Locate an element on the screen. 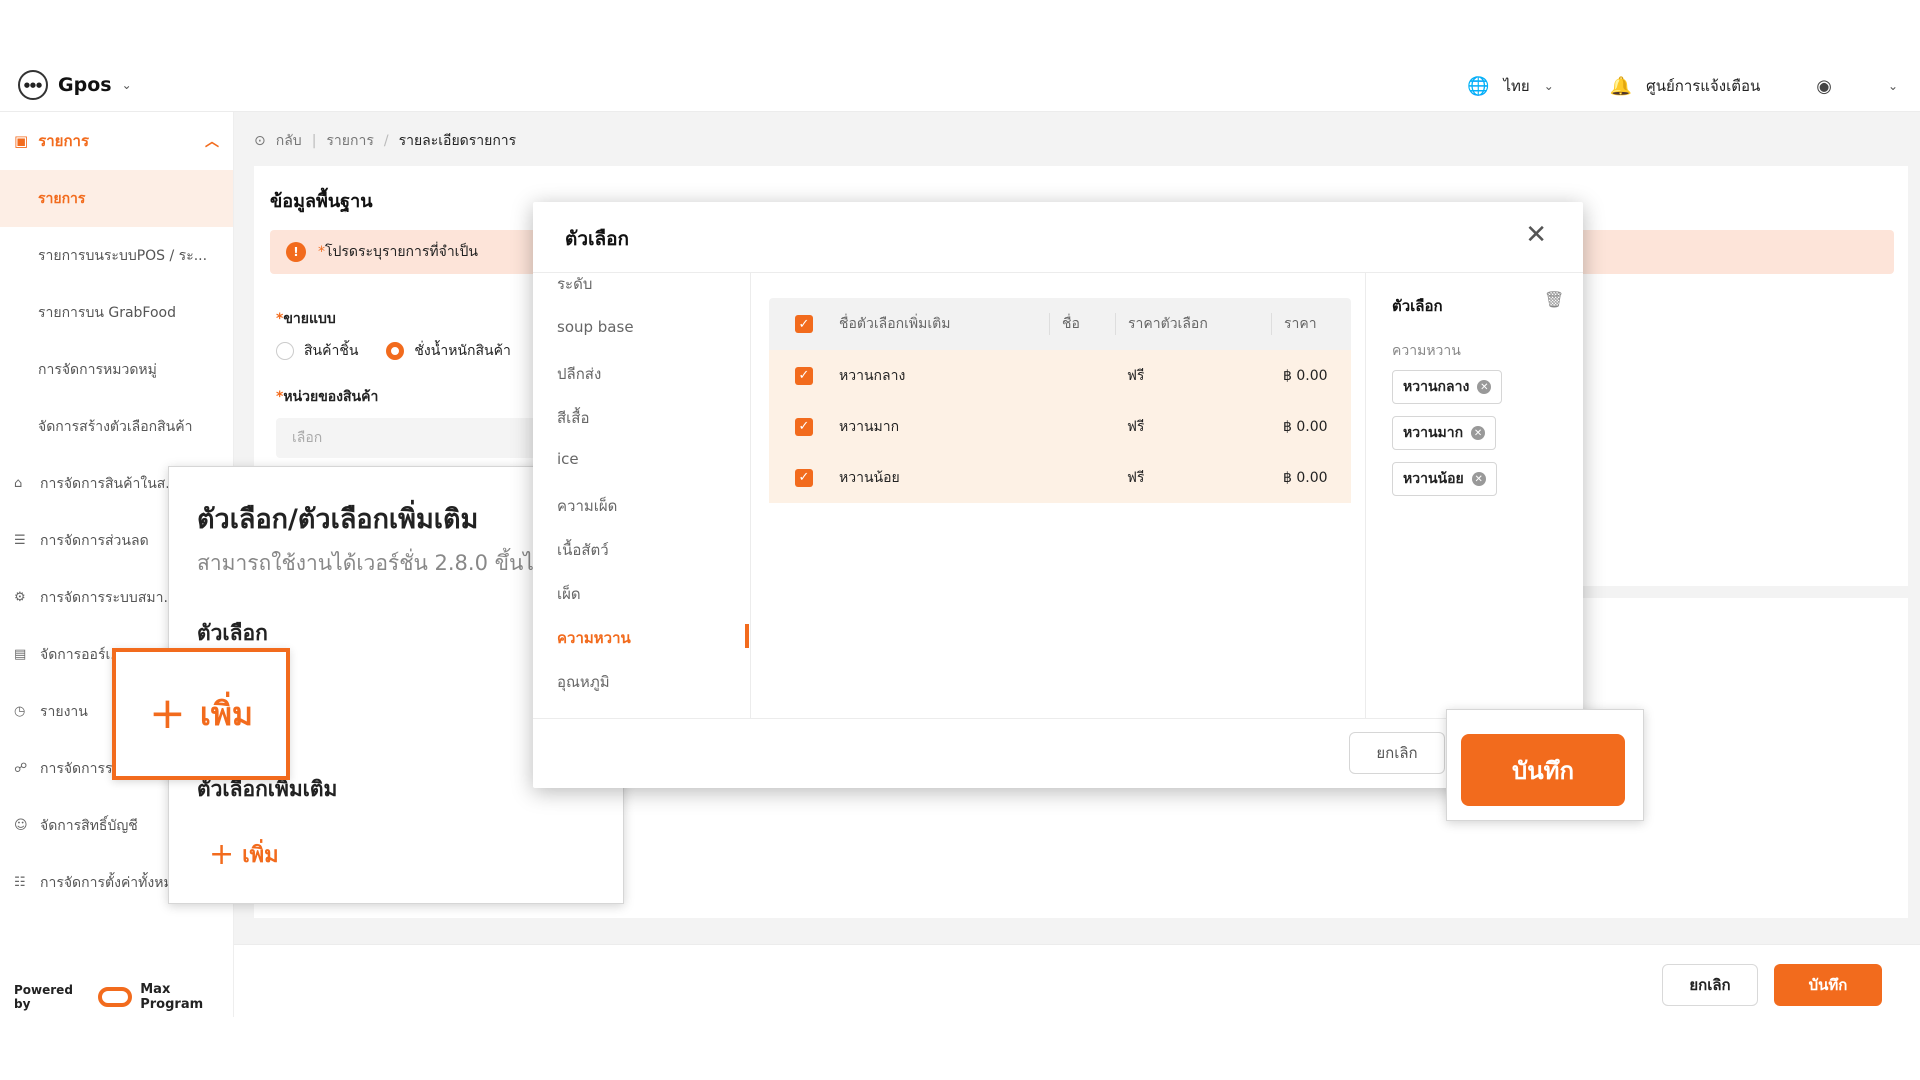  category-item: ice is located at coordinates (568, 459).